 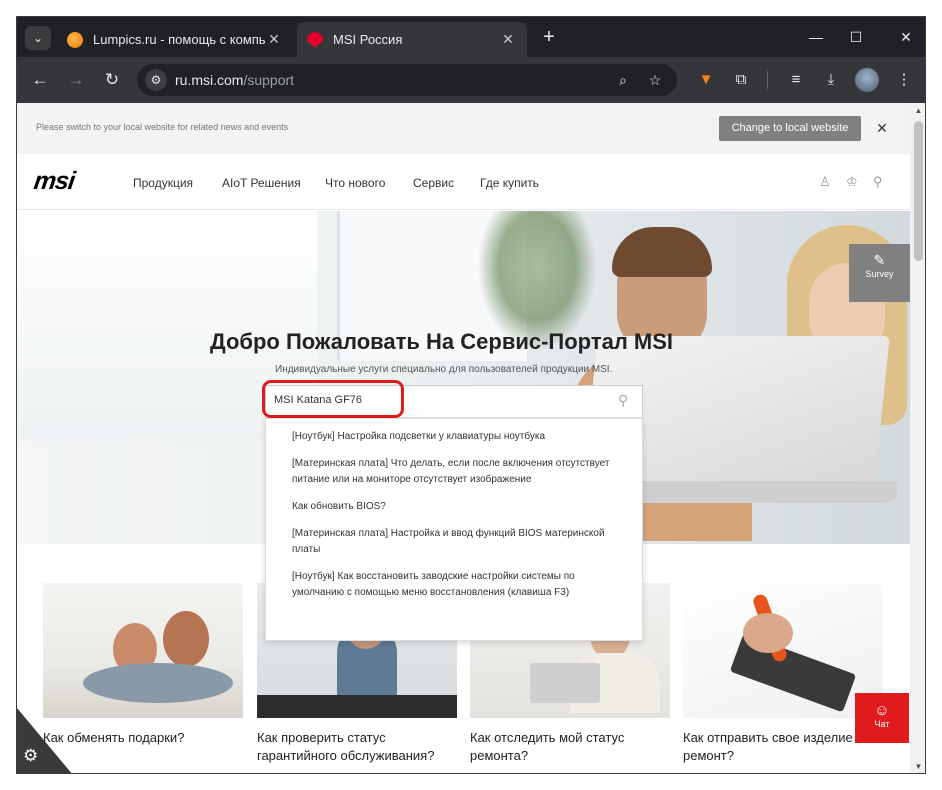 I want to click on forward-button: →, so click(x=76, y=80).